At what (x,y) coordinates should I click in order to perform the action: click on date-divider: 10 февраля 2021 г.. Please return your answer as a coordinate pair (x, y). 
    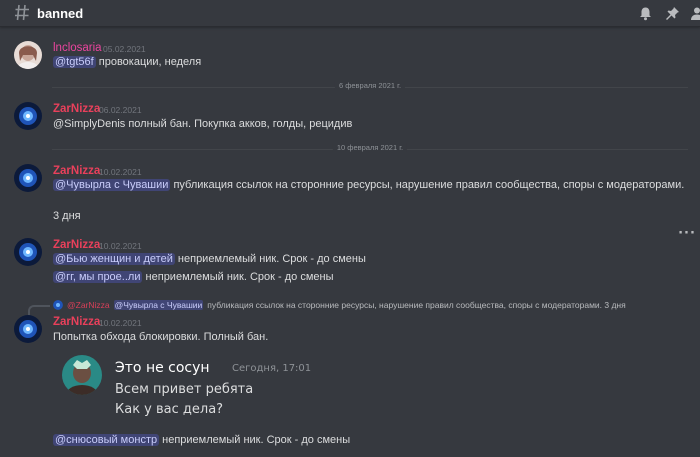
    Looking at the image, I should click on (370, 147).